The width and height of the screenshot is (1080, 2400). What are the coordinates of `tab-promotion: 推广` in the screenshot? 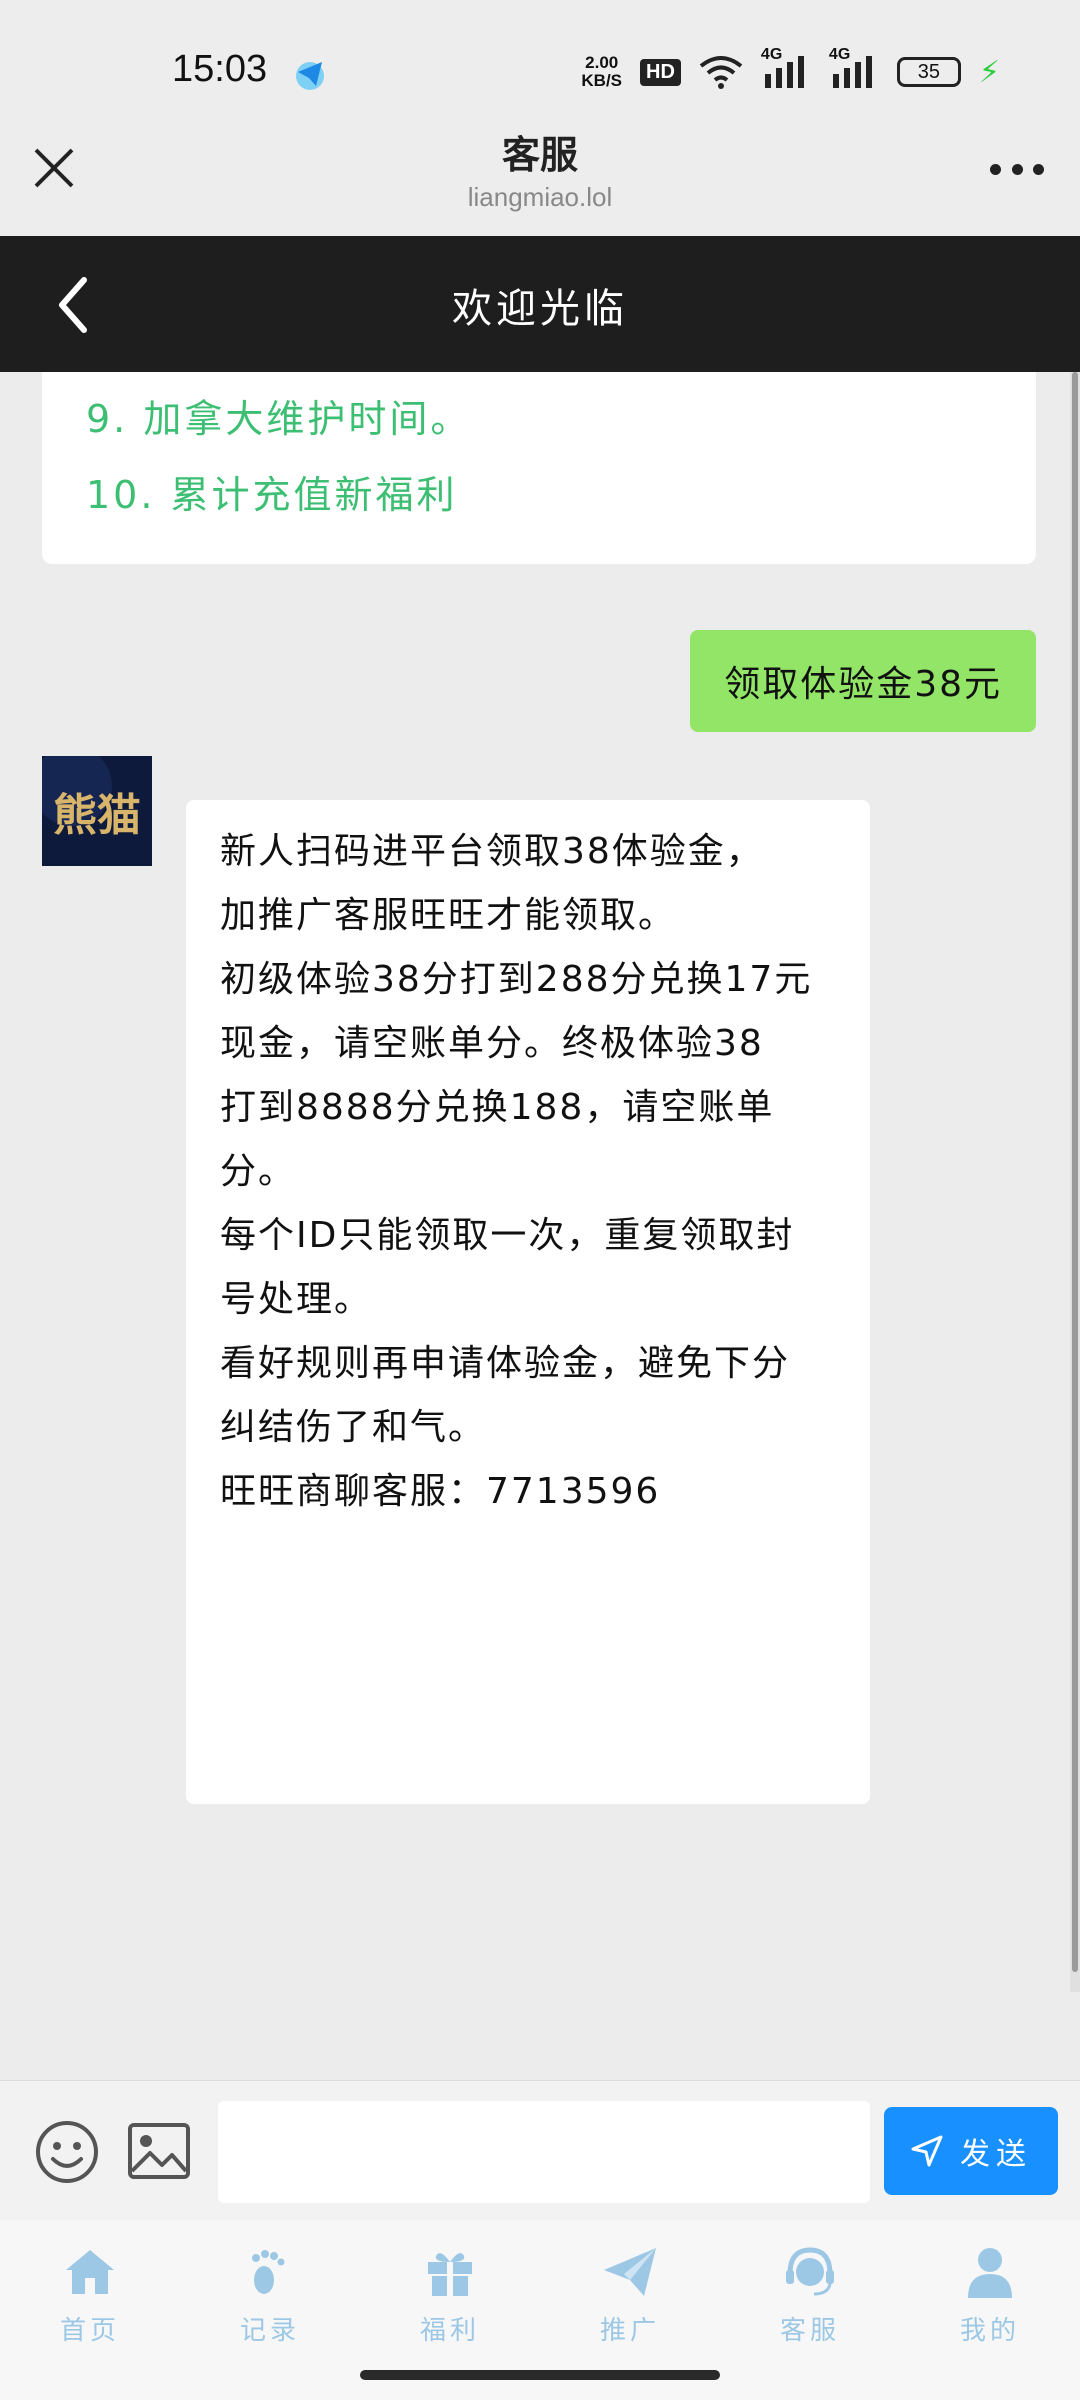 It's located at (630, 2299).